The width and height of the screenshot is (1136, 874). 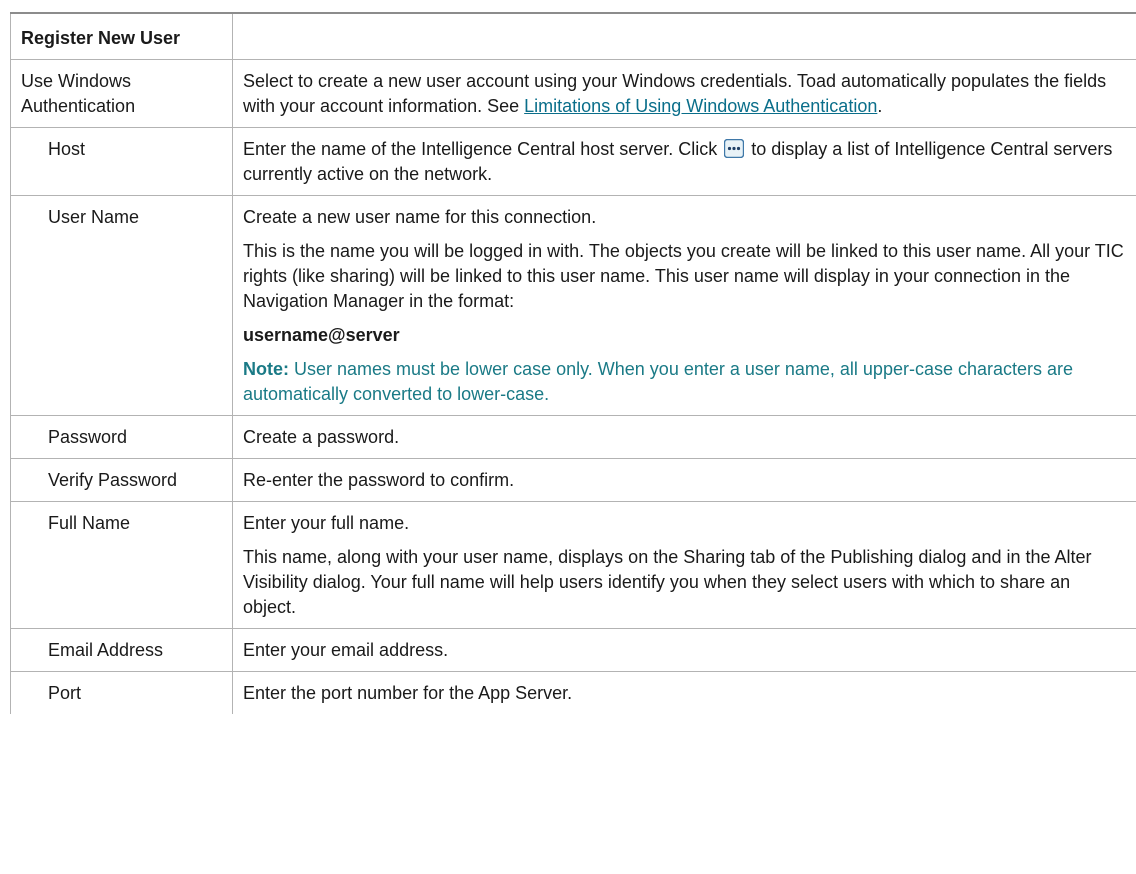 What do you see at coordinates (684, 480) in the screenshot?
I see `row-description: Re-enter the password to confirm.` at bounding box center [684, 480].